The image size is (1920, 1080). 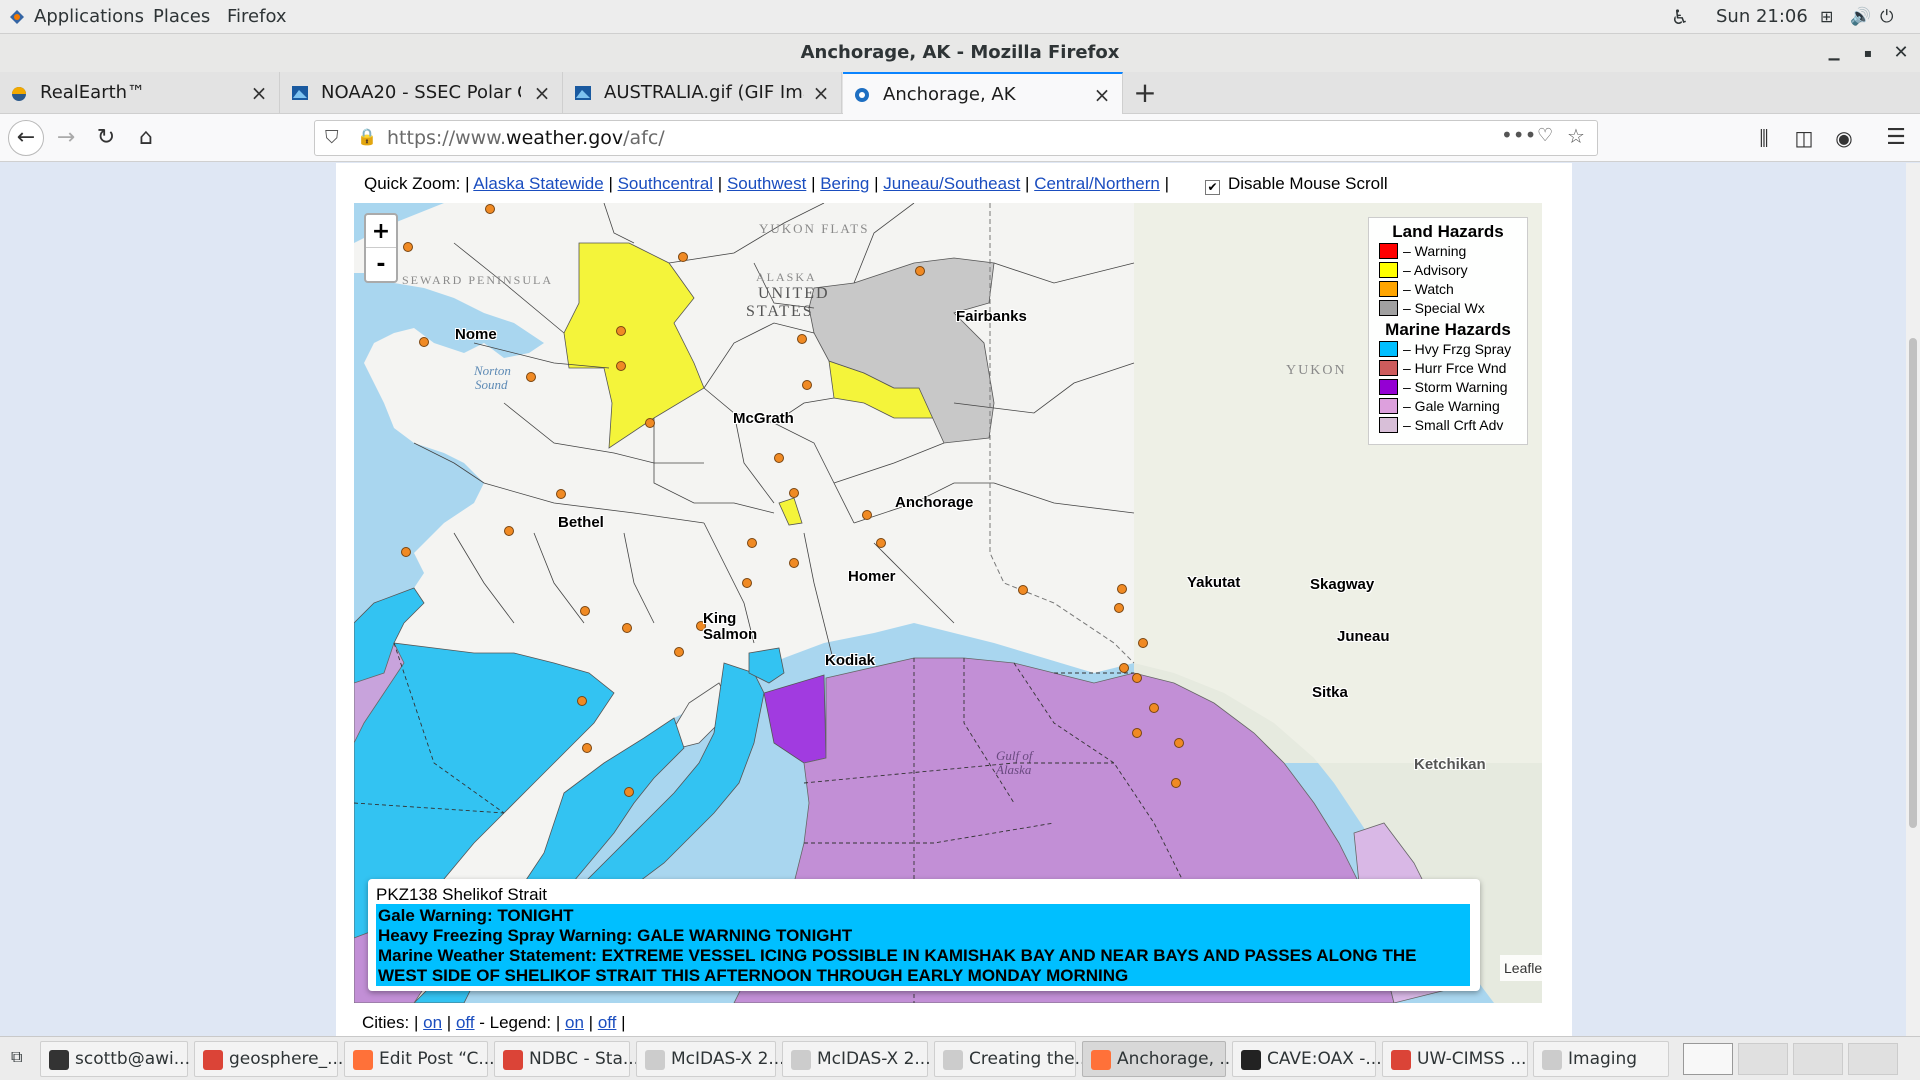 I want to click on city-label-ketchikan: Ketchikan, so click(x=1450, y=765).